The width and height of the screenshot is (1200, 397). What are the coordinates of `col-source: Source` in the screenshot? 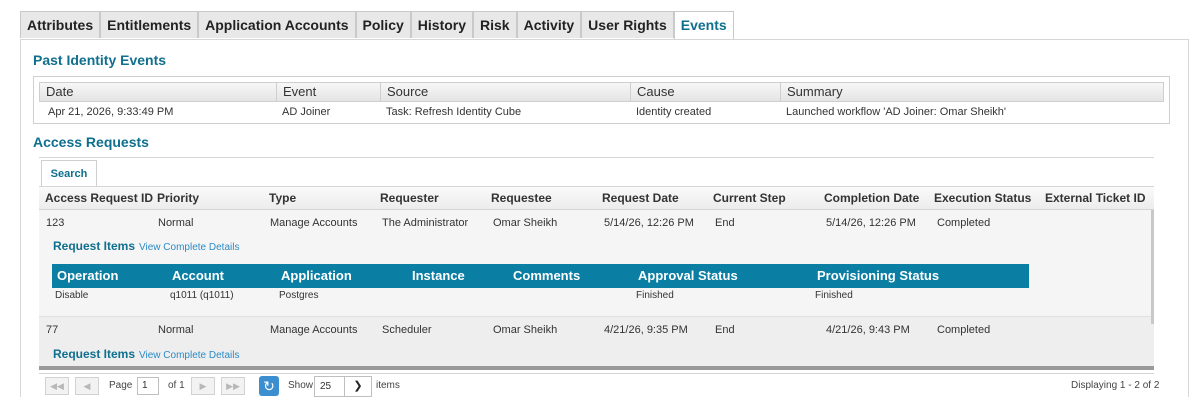 It's located at (505, 92).